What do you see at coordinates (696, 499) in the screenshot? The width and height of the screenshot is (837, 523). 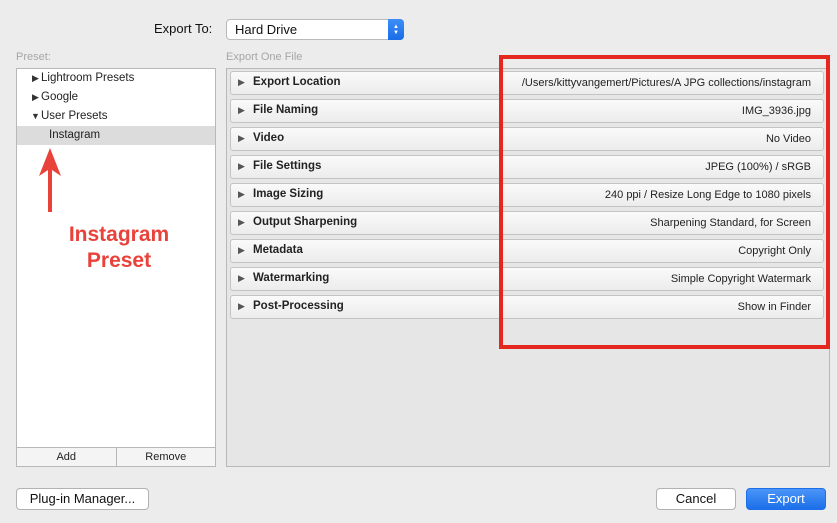 I see `cancel-button: Cancel` at bounding box center [696, 499].